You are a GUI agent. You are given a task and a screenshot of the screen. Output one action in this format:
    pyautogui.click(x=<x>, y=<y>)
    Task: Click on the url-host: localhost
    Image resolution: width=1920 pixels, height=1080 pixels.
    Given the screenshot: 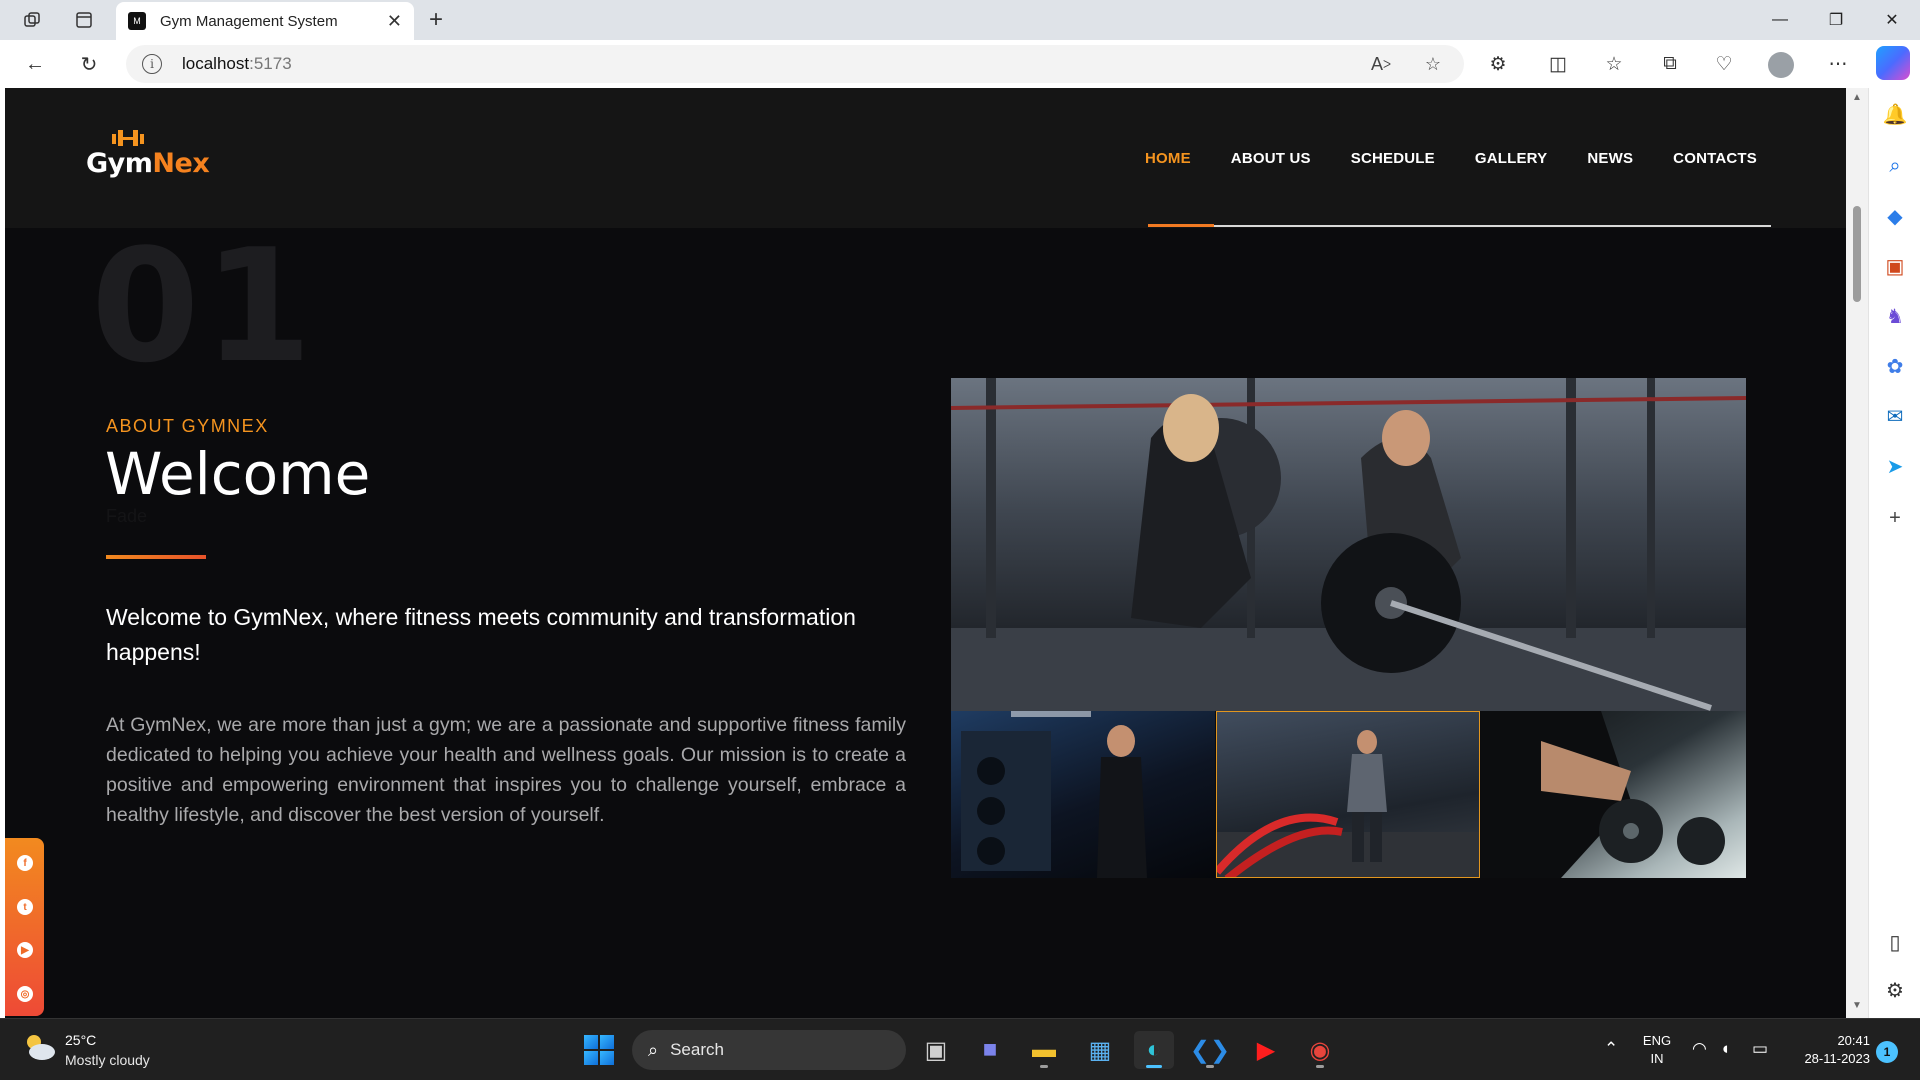 What is the action you would take?
    pyautogui.click(x=216, y=63)
    